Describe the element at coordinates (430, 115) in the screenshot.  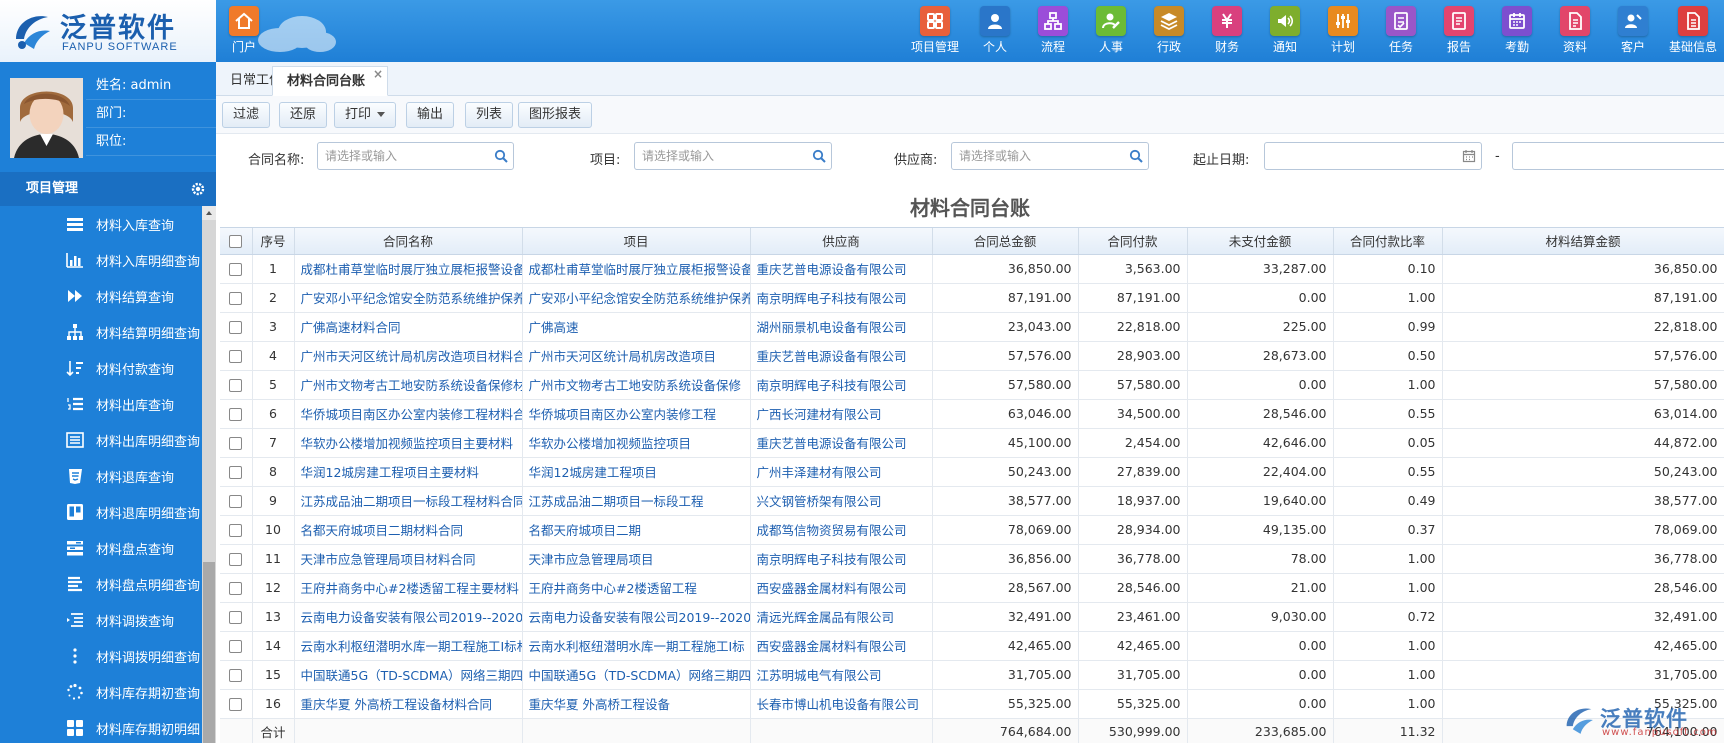
I see `export-button: 输出` at that location.